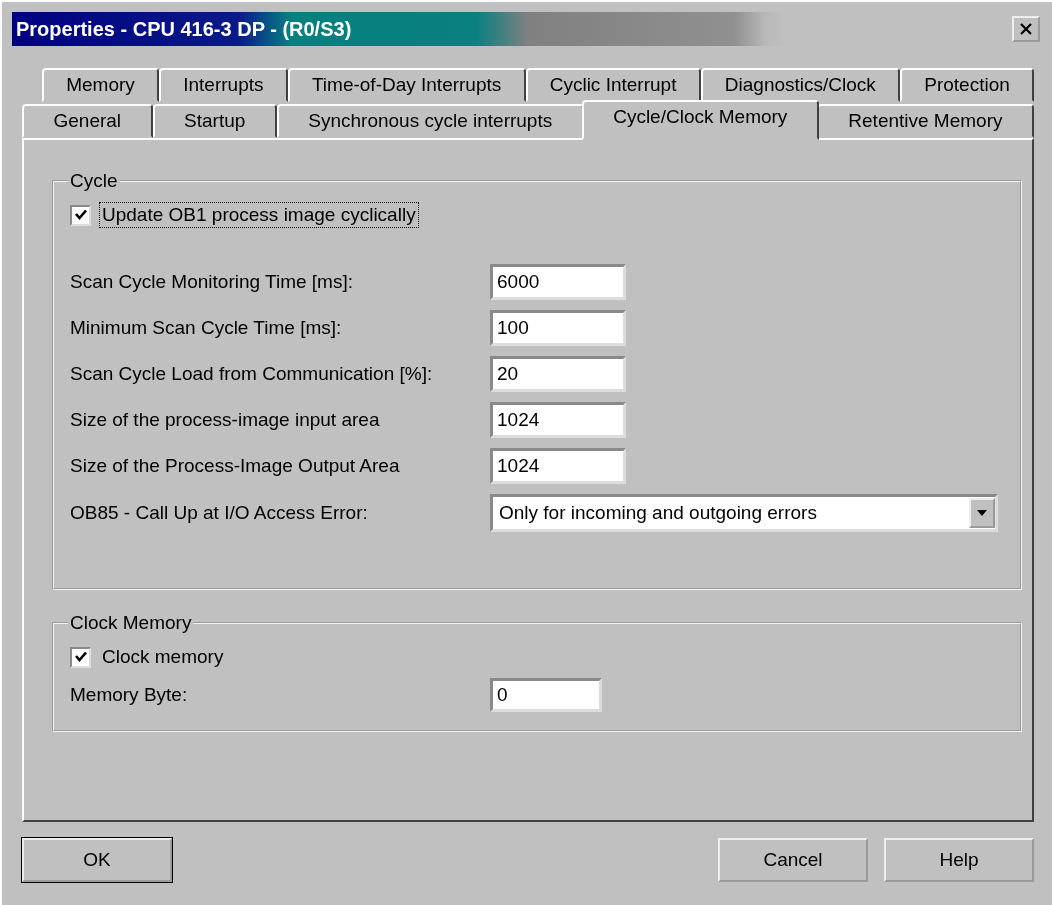 This screenshot has width=1052, height=905. What do you see at coordinates (558, 282) in the screenshot?
I see `input-field: 6000` at bounding box center [558, 282].